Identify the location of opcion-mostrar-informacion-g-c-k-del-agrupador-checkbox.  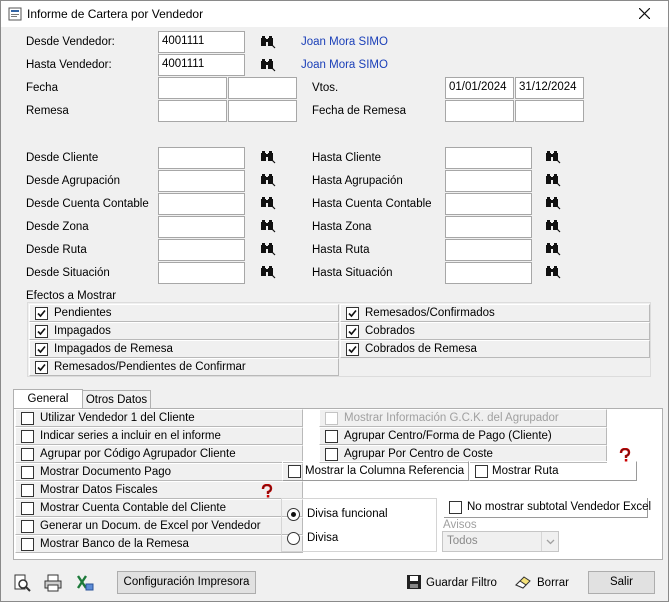
(331, 418).